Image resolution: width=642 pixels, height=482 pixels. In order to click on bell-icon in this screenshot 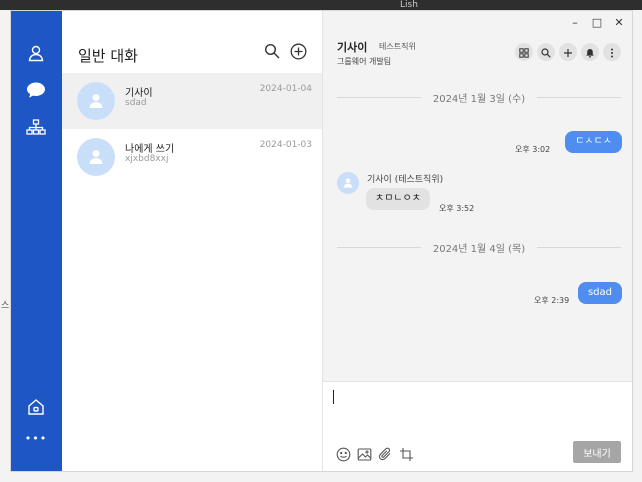, I will do `click(590, 52)`.